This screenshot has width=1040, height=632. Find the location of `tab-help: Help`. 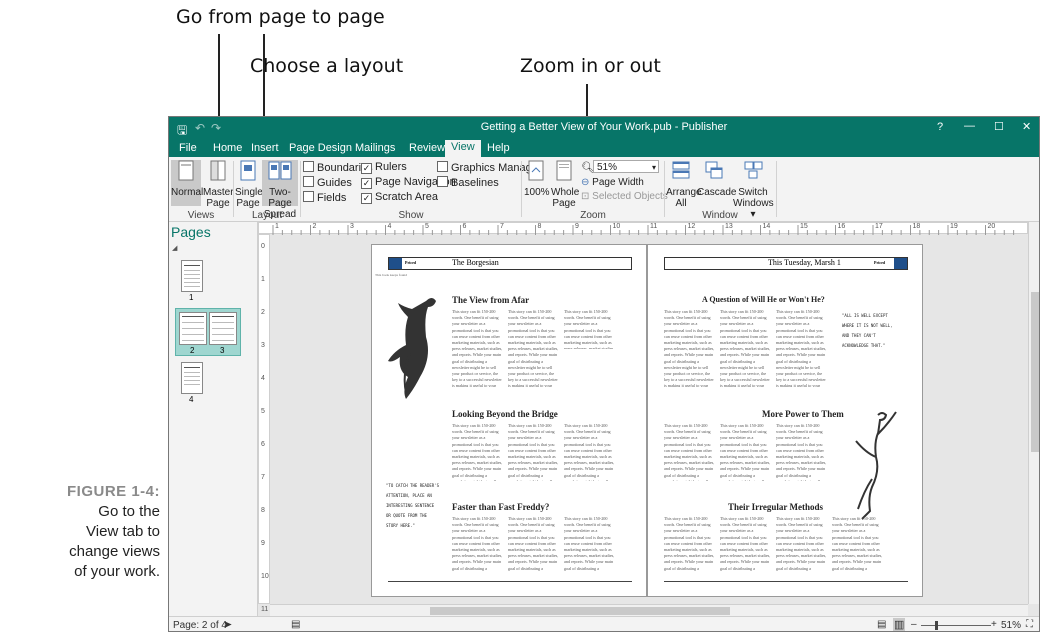

tab-help: Help is located at coordinates (498, 148).